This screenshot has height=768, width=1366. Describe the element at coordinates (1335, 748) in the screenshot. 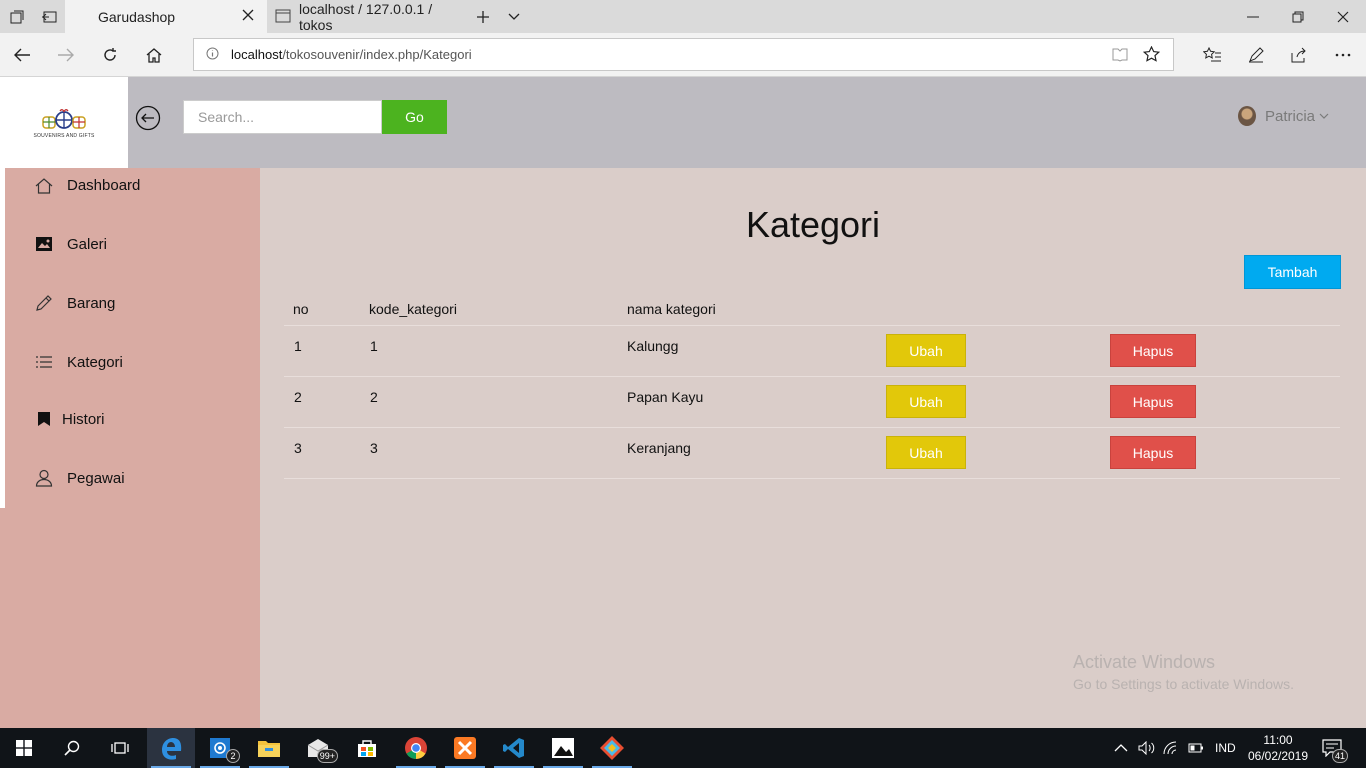

I see `action-center-icon: 41` at that location.